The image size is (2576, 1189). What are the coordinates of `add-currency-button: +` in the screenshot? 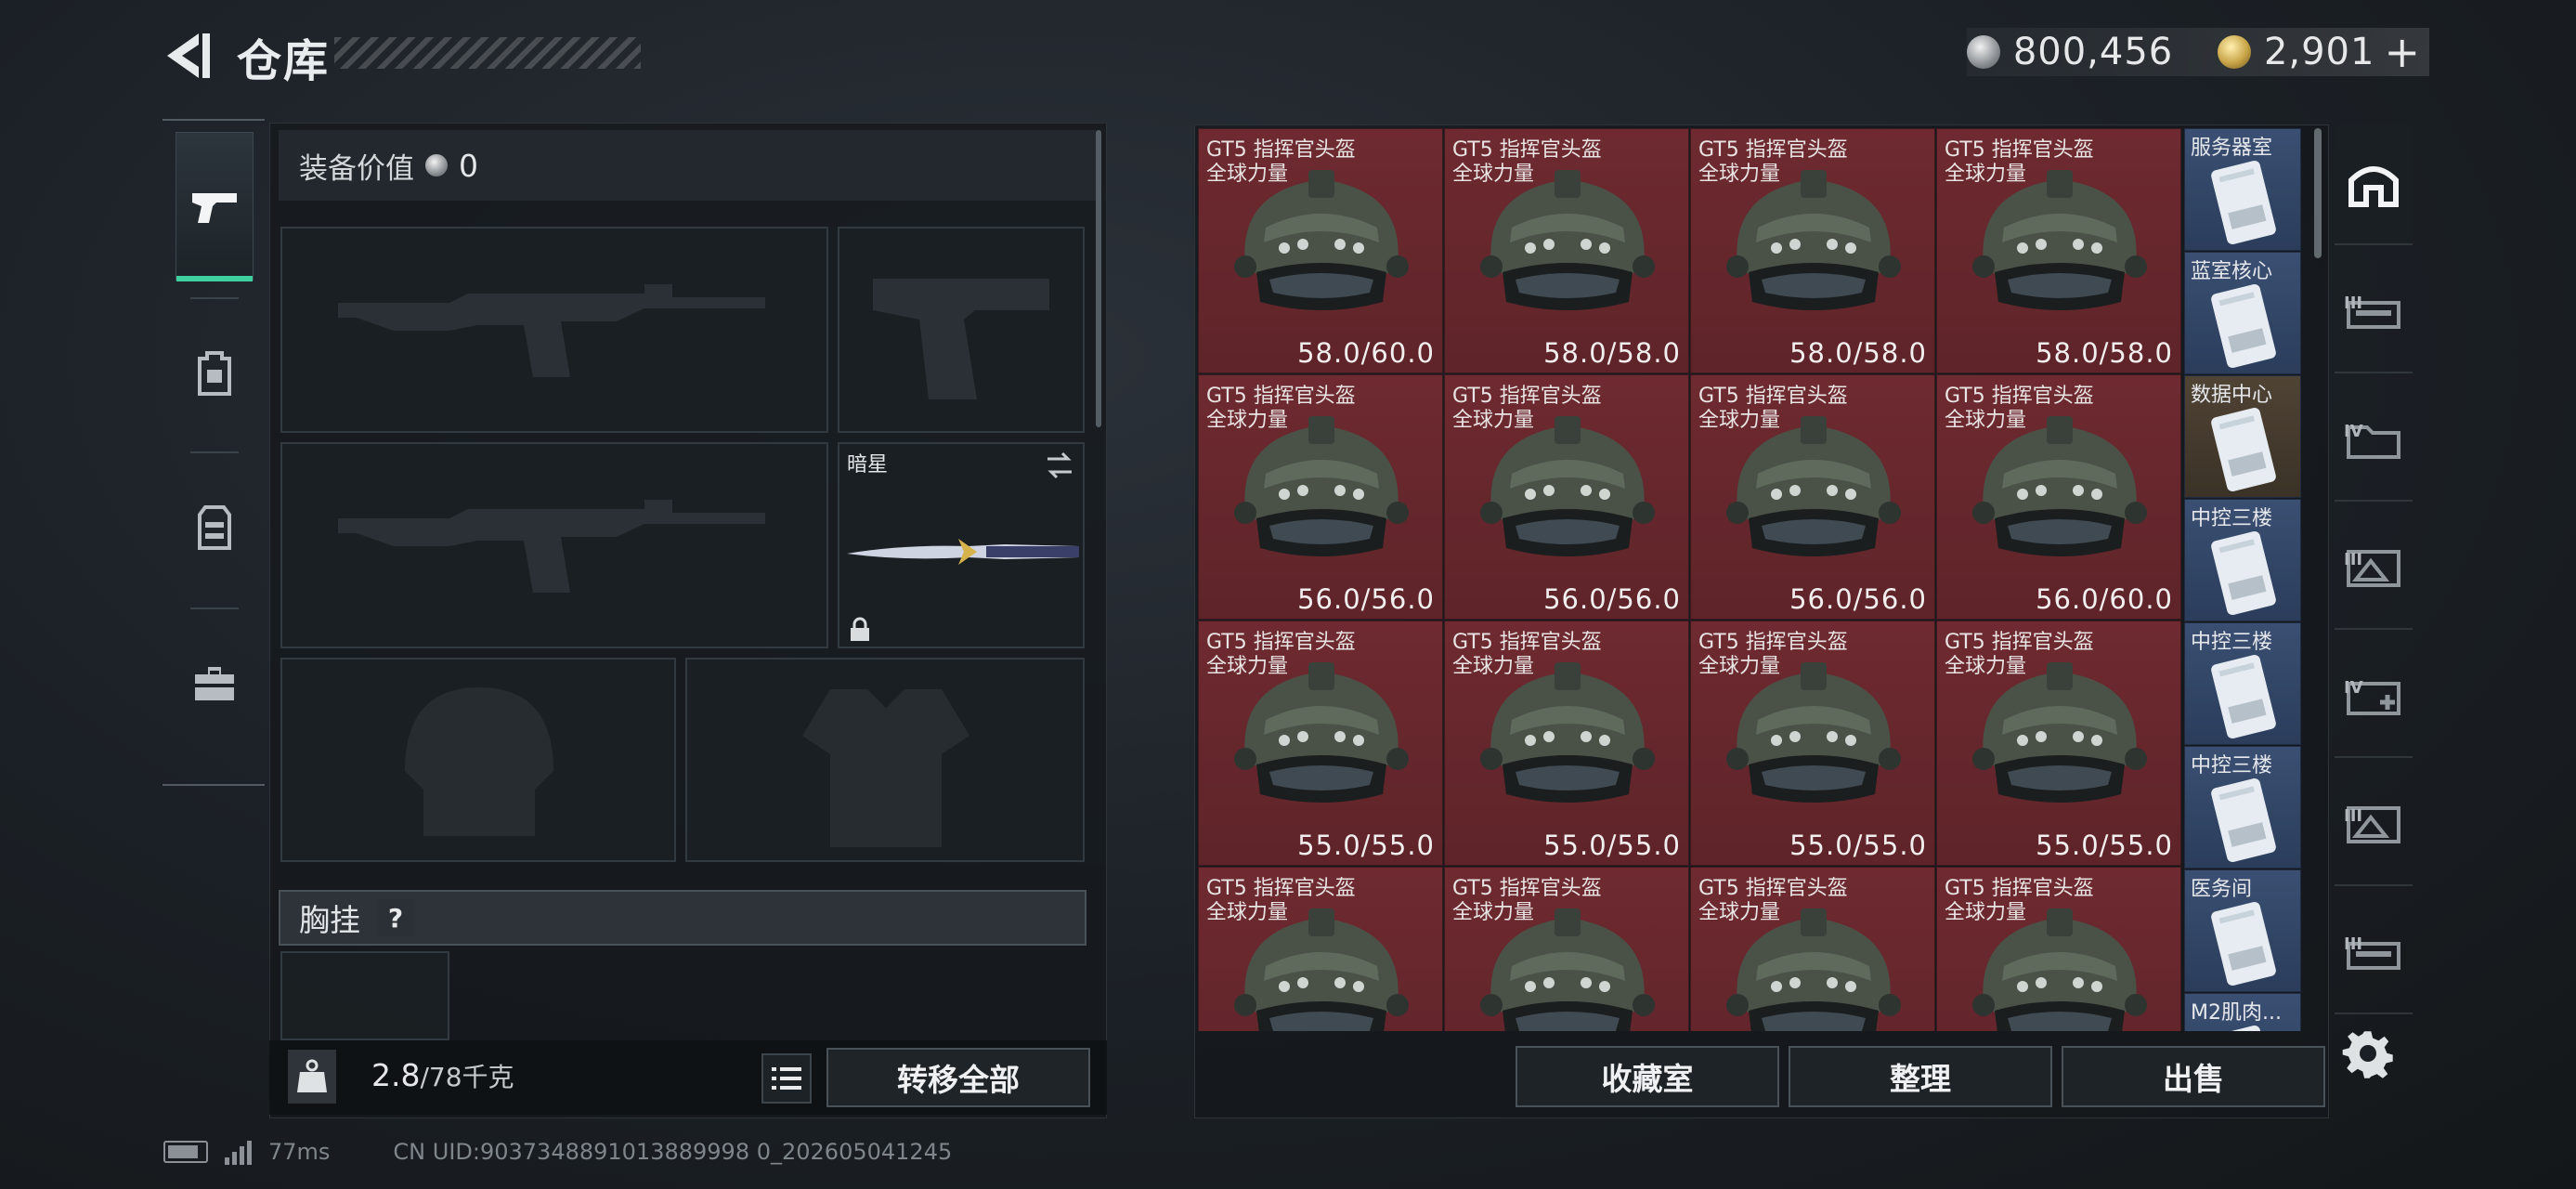 It's located at (2402, 52).